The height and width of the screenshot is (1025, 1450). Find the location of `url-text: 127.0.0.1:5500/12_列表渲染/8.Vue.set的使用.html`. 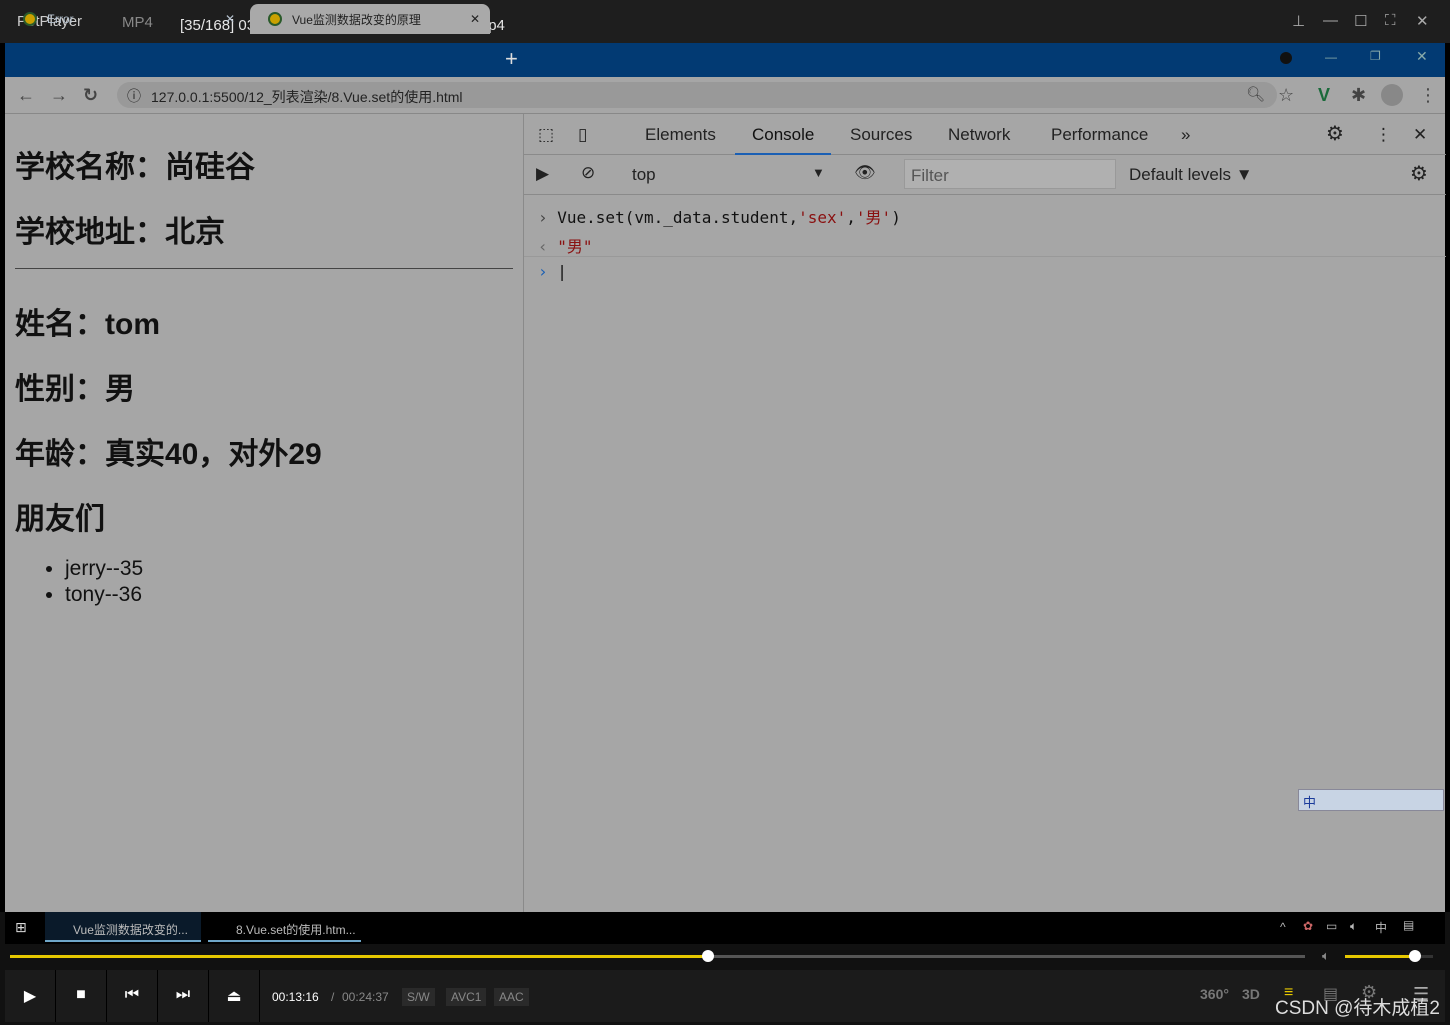

url-text: 127.0.0.1:5500/12_列表渲染/8.Vue.set的使用.html is located at coordinates (307, 97).